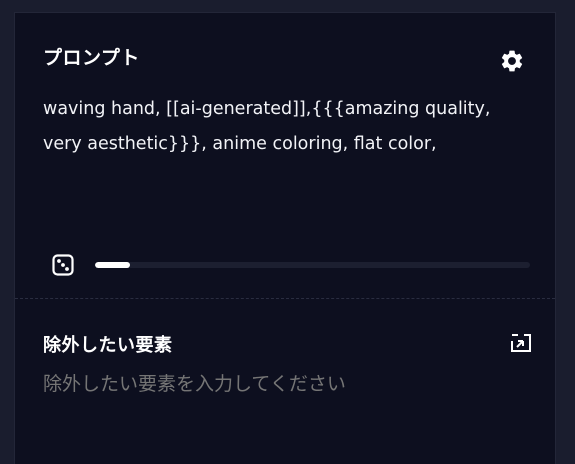  I want to click on section-divider, so click(285, 298).